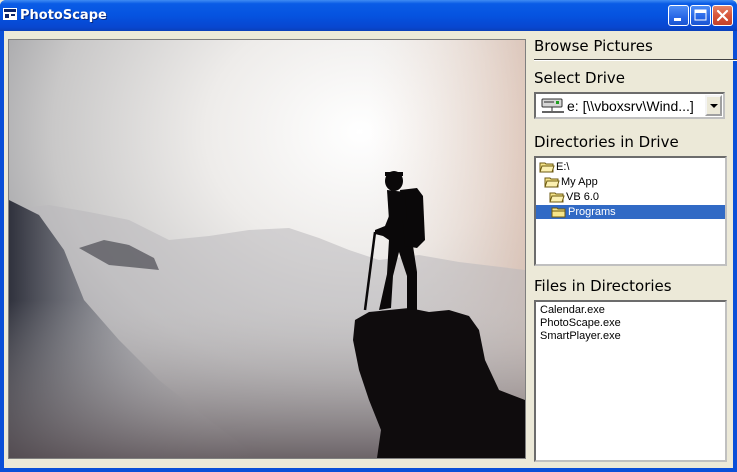 The width and height of the screenshot is (737, 472). Describe the element at coordinates (606, 142) in the screenshot. I see `directories-label: Directories in Drive` at that location.